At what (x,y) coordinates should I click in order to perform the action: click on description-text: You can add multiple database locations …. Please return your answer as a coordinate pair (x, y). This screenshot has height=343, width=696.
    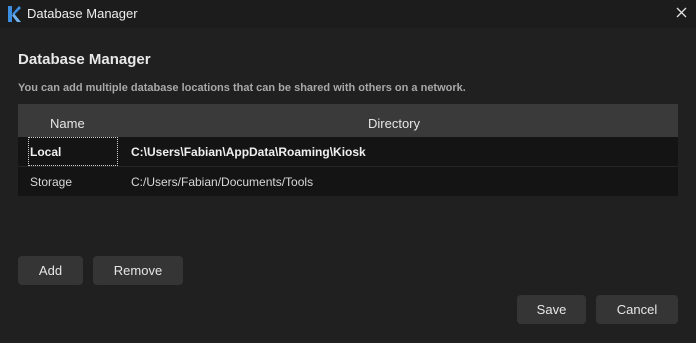
    Looking at the image, I should click on (242, 88).